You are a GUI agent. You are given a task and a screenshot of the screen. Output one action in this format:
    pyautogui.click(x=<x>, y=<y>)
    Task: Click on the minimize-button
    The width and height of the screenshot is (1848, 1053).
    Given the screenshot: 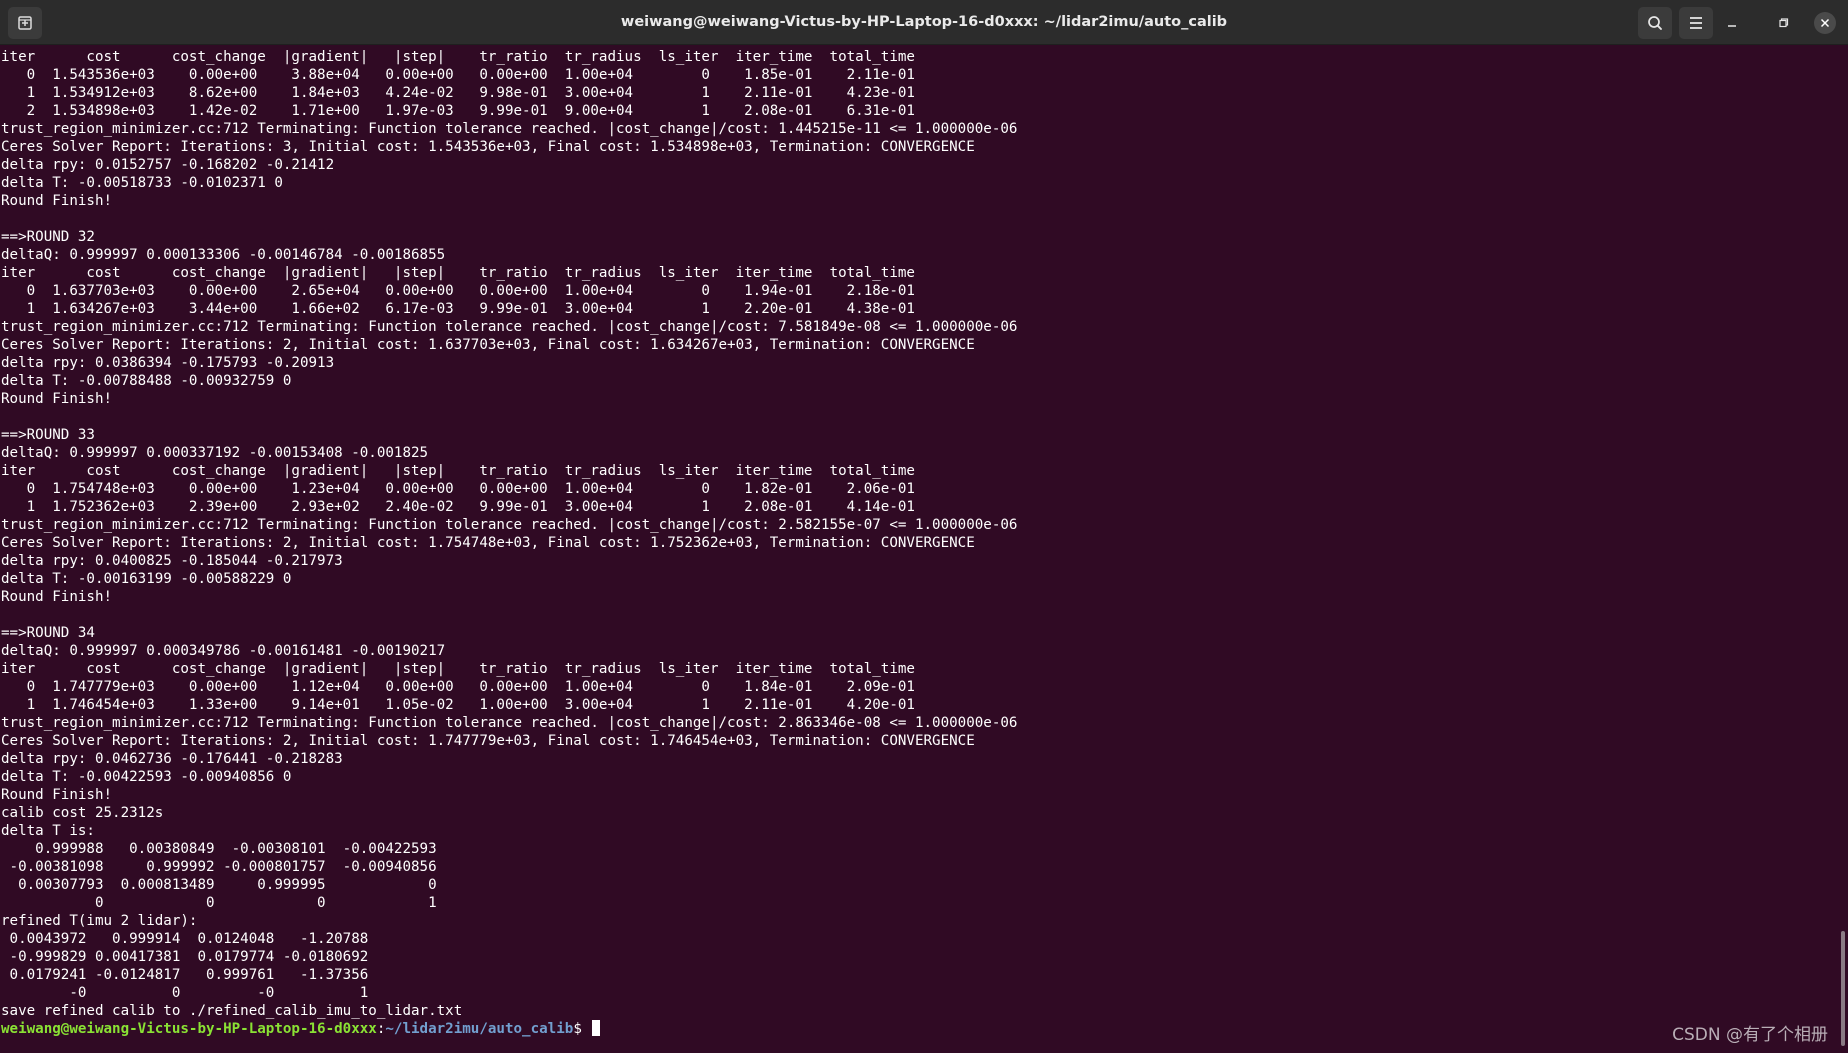 What is the action you would take?
    pyautogui.click(x=1732, y=23)
    